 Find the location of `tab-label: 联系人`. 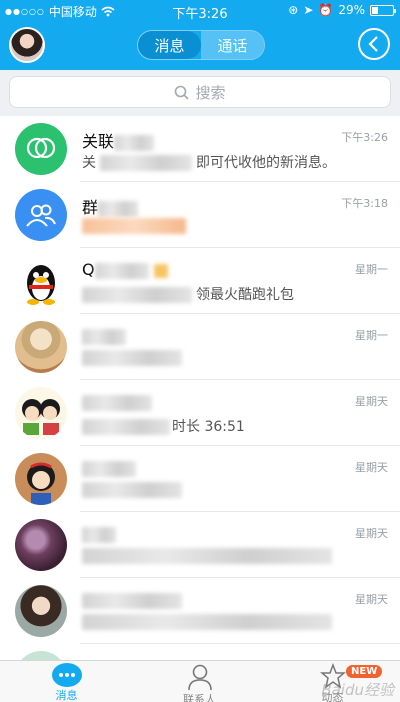

tab-label: 联系人 is located at coordinates (199, 697).